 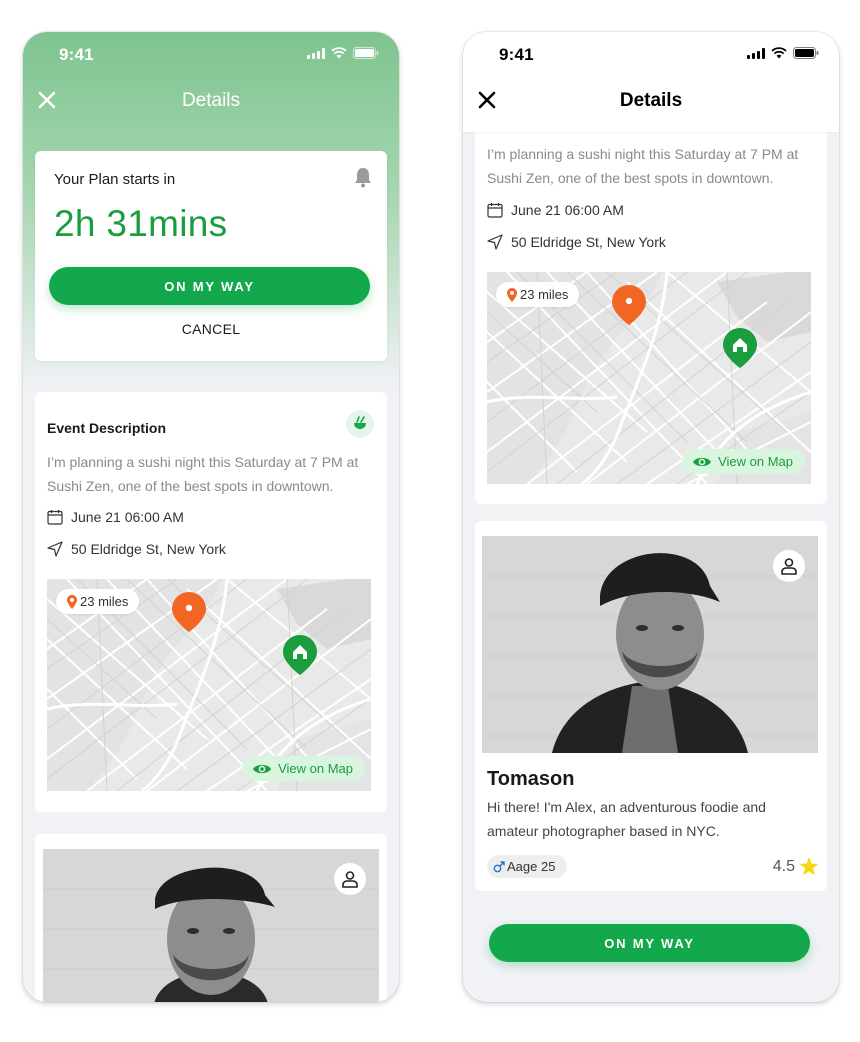 I want to click on plan-label: Your Plan starts in, so click(x=115, y=179).